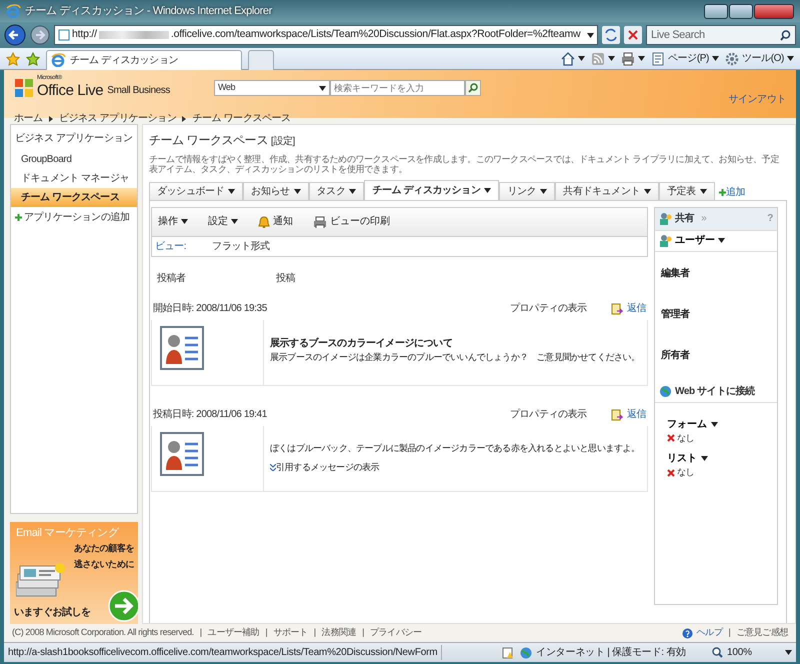  Describe the element at coordinates (716, 241) in the screenshot. I see `users-menu-button: ユーザー` at that location.